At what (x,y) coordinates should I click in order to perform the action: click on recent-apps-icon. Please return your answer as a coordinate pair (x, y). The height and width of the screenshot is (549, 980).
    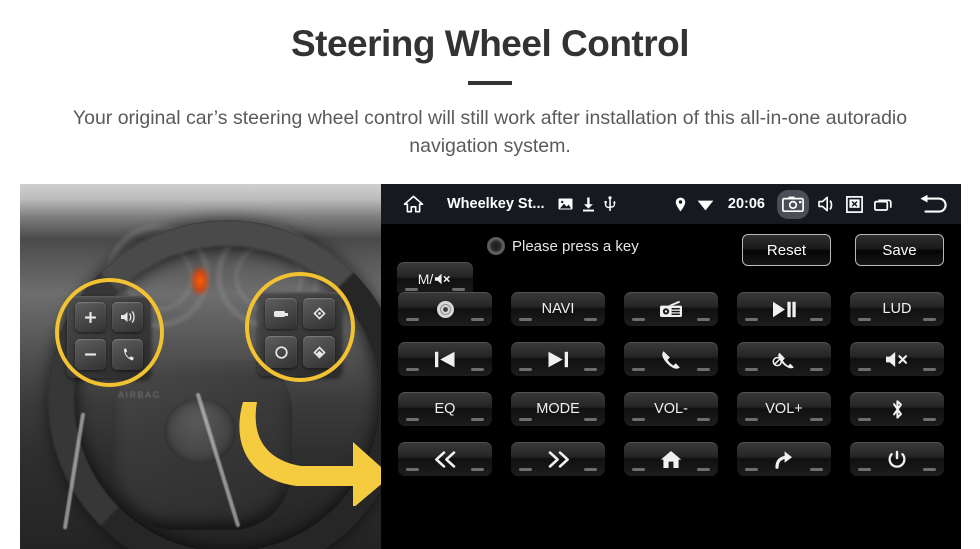
    Looking at the image, I should click on (884, 204).